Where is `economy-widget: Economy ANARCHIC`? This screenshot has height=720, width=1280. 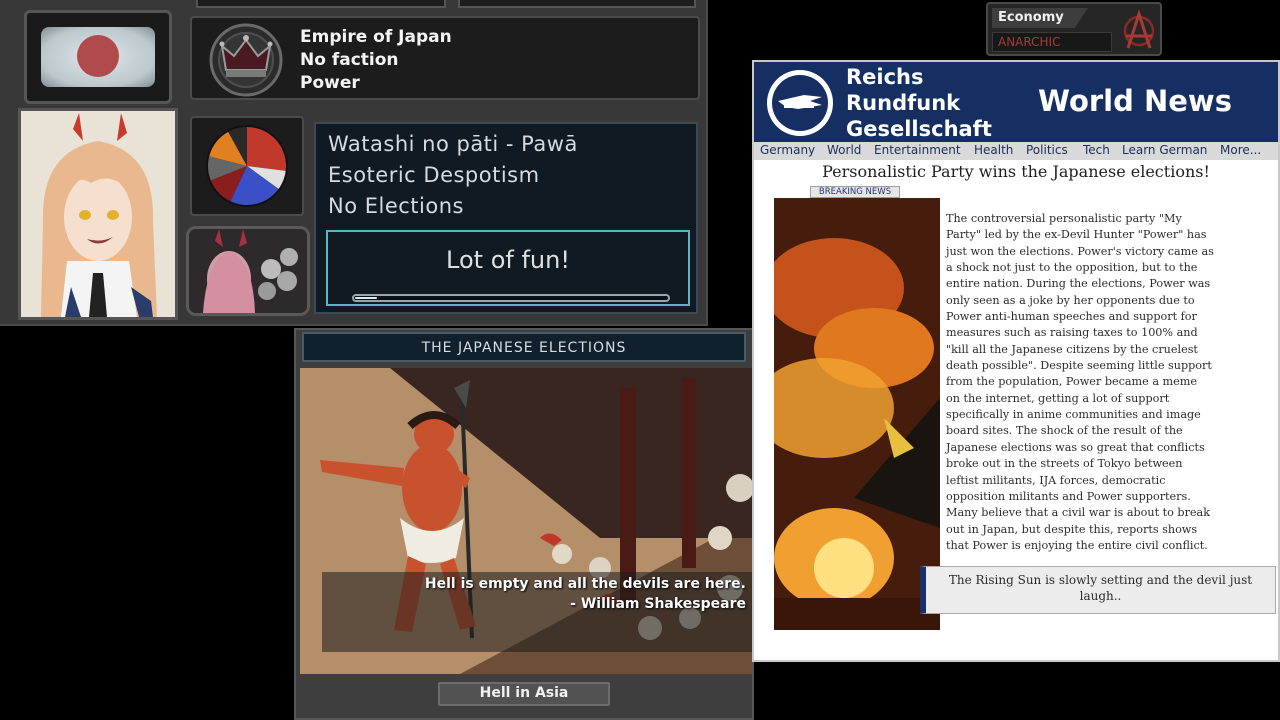 economy-widget: Economy ANARCHIC is located at coordinates (1074, 29).